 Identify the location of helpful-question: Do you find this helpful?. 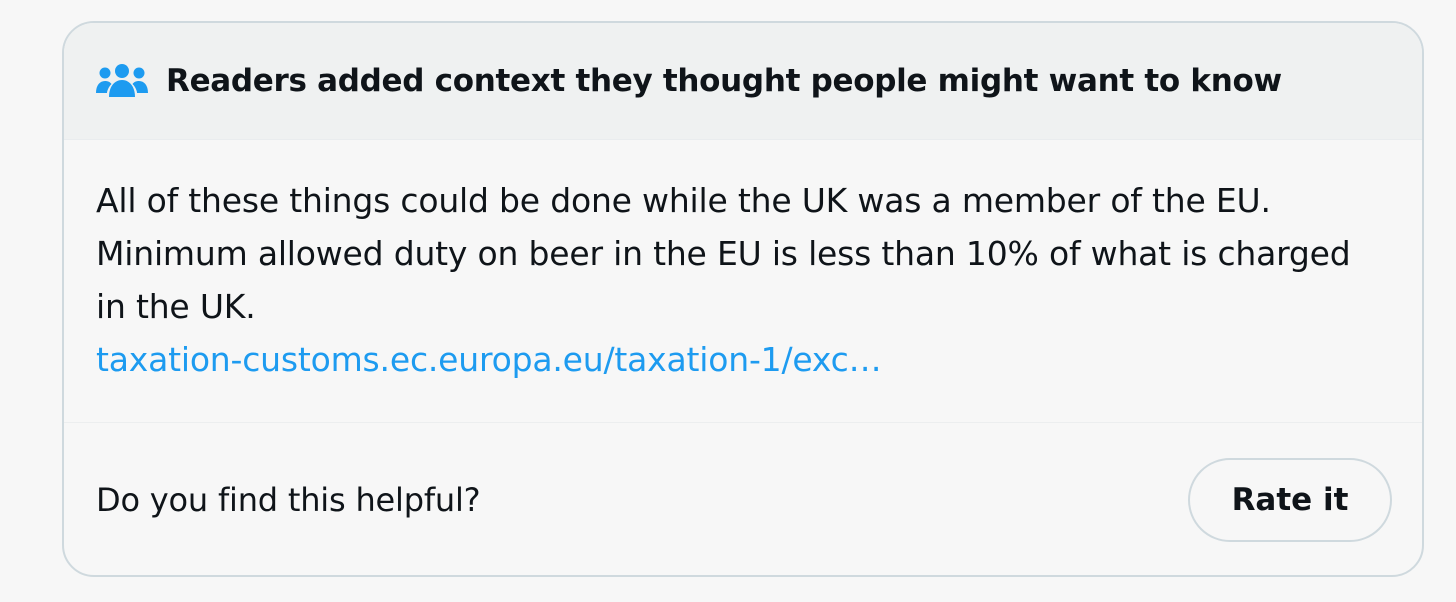
(288, 500).